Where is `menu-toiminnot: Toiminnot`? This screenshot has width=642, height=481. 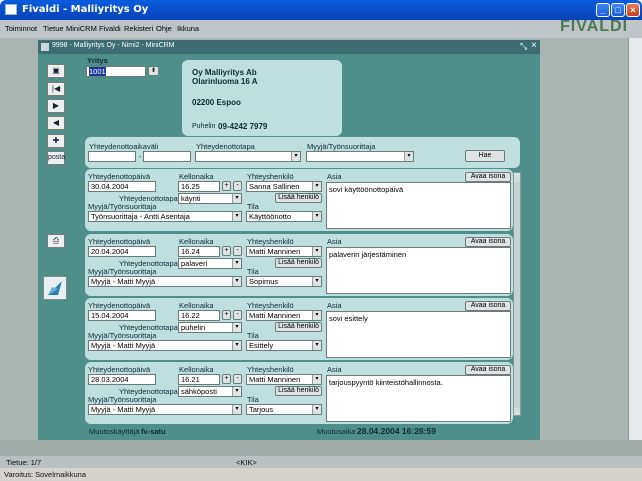 menu-toiminnot: Toiminnot is located at coordinates (21, 28).